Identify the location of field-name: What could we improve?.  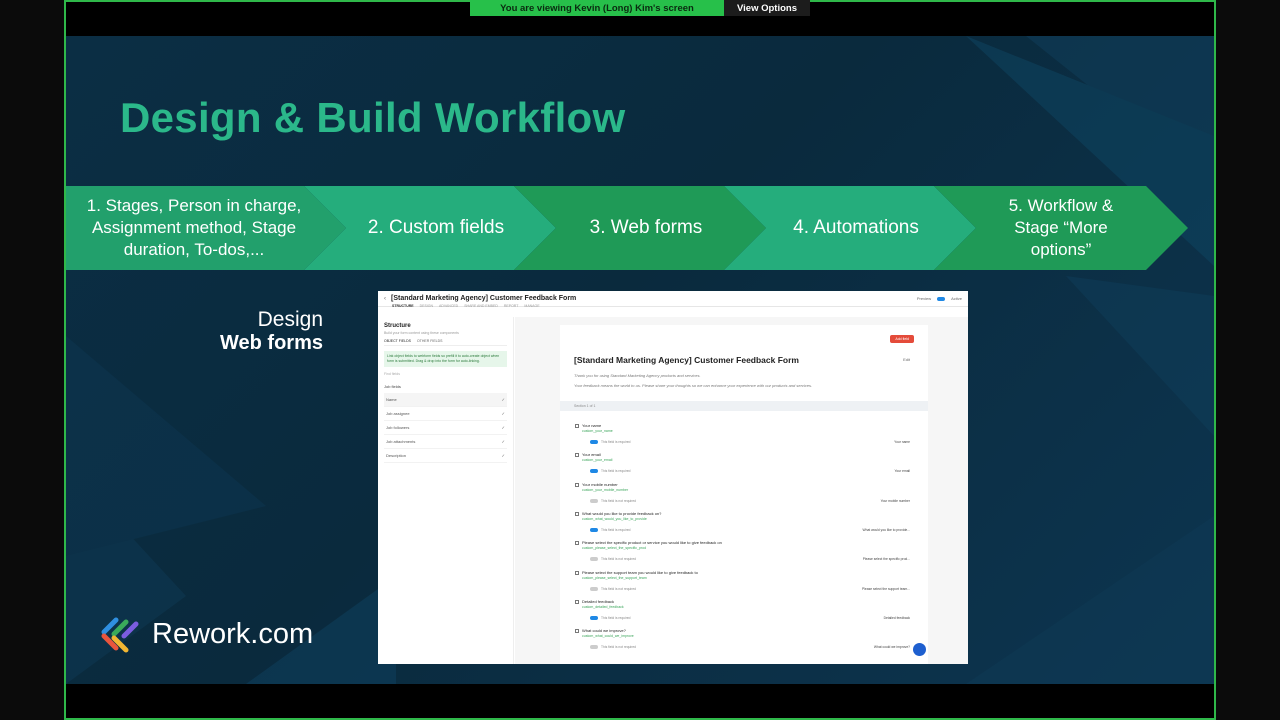
(604, 631).